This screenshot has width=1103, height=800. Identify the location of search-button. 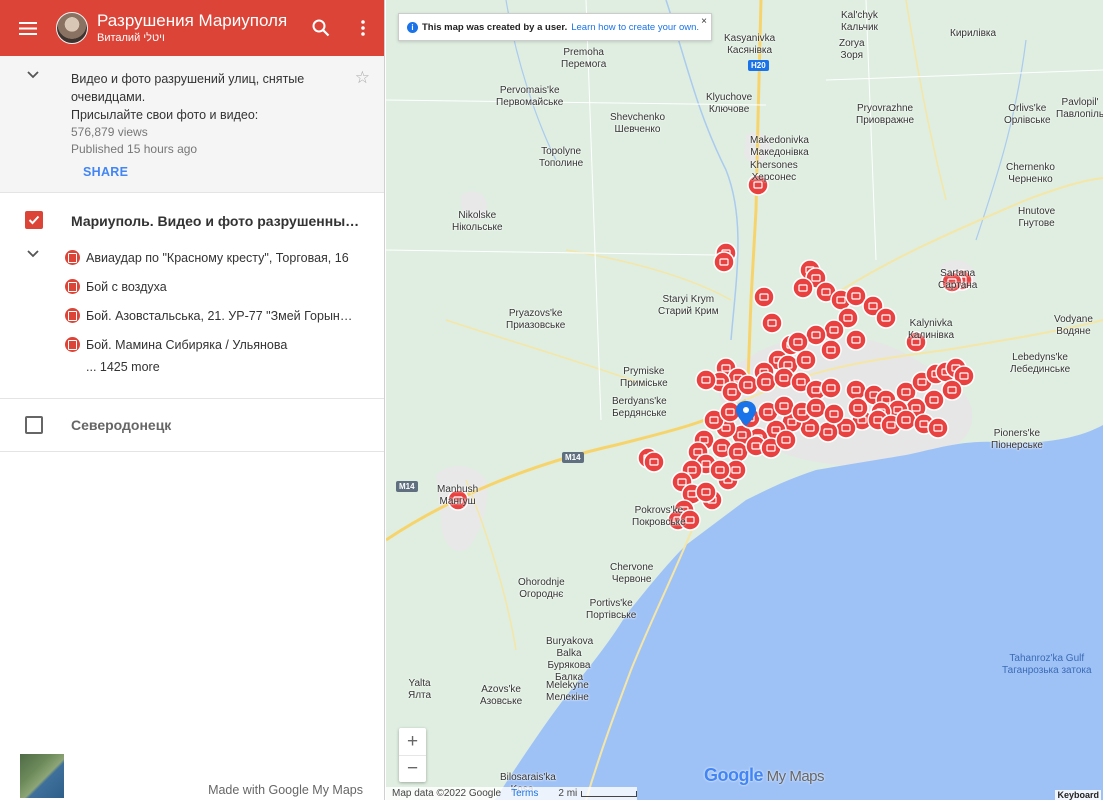
(321, 28).